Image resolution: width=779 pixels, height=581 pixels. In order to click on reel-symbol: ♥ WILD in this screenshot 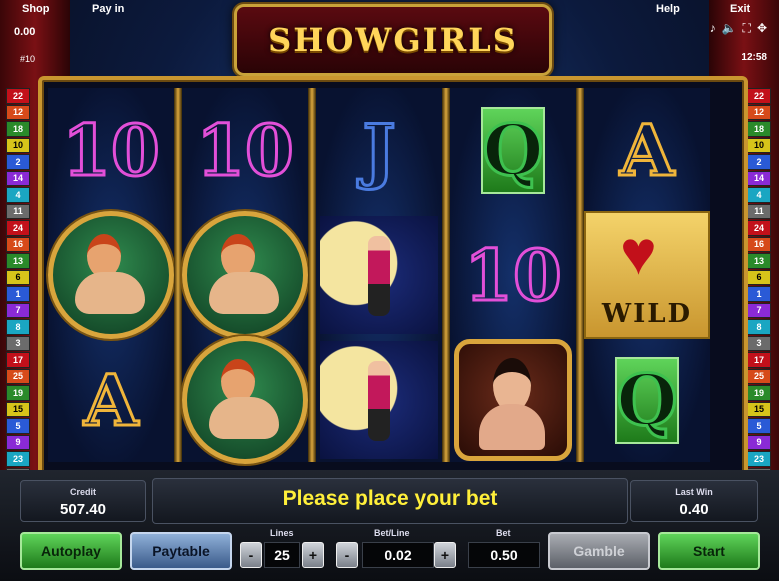, I will do `click(647, 275)`.